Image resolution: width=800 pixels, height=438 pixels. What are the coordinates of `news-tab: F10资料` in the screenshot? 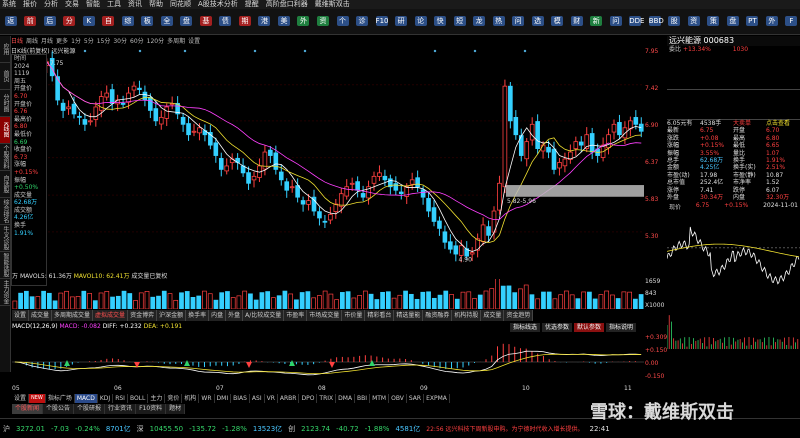 It's located at (151, 409).